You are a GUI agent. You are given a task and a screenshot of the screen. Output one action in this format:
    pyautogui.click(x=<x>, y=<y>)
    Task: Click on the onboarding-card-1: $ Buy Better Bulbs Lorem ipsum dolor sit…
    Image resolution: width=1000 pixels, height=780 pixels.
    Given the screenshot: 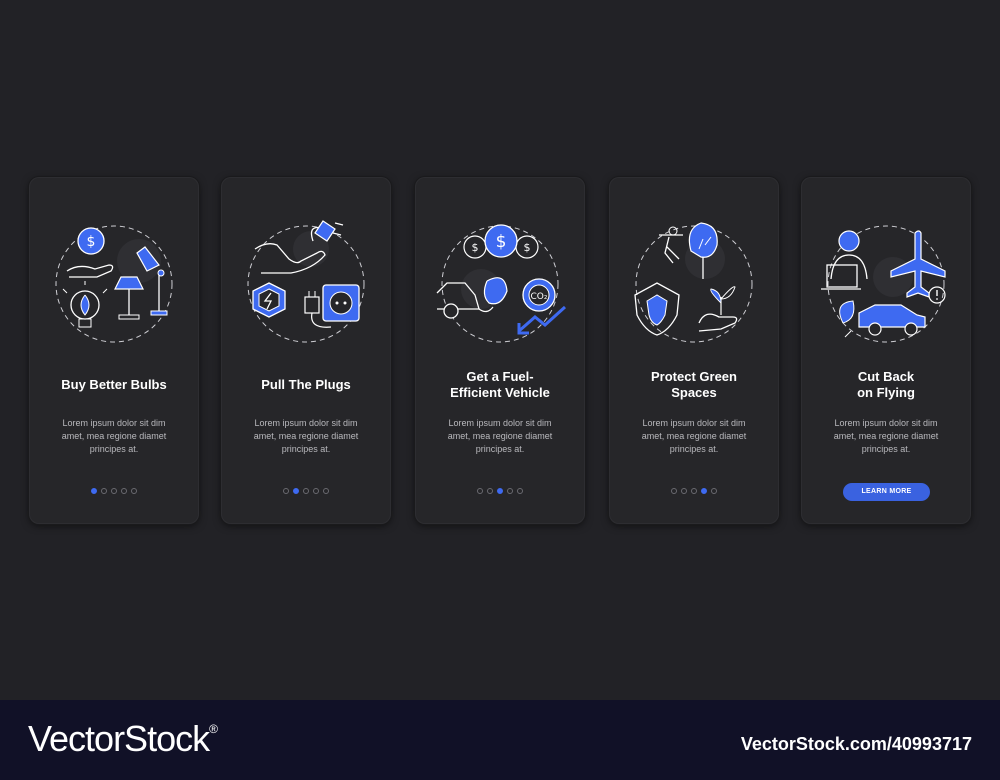 What is the action you would take?
    pyautogui.click(x=114, y=350)
    